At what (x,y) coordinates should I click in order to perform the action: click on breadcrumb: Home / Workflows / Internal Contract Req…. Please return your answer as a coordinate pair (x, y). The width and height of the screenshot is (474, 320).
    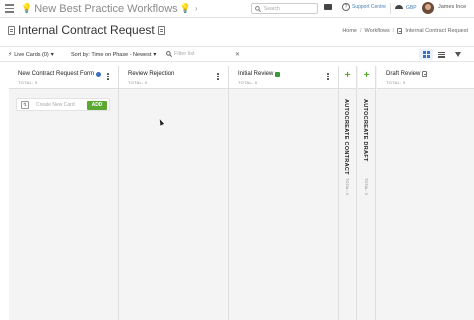
    Looking at the image, I should click on (405, 31).